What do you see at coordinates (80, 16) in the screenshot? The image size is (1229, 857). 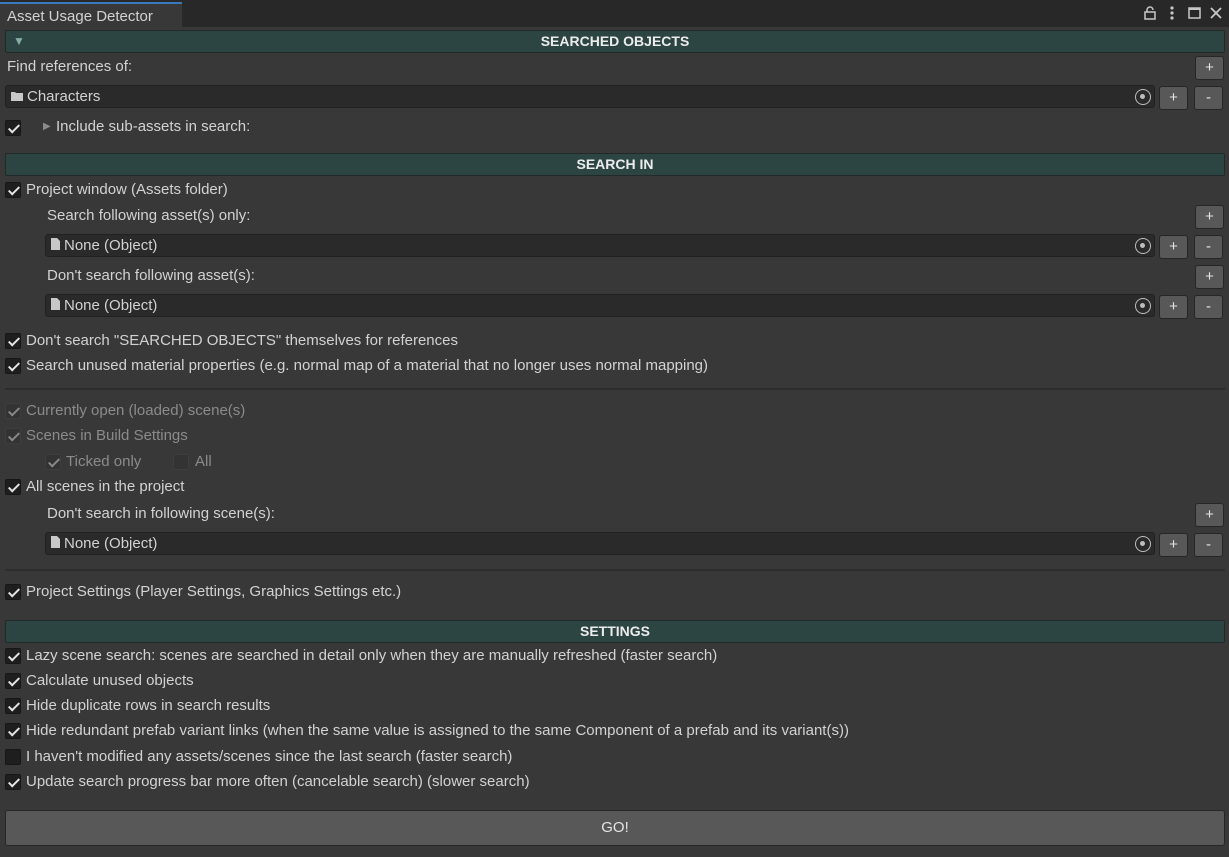 I see `window-title: Asset Usage Detector` at bounding box center [80, 16].